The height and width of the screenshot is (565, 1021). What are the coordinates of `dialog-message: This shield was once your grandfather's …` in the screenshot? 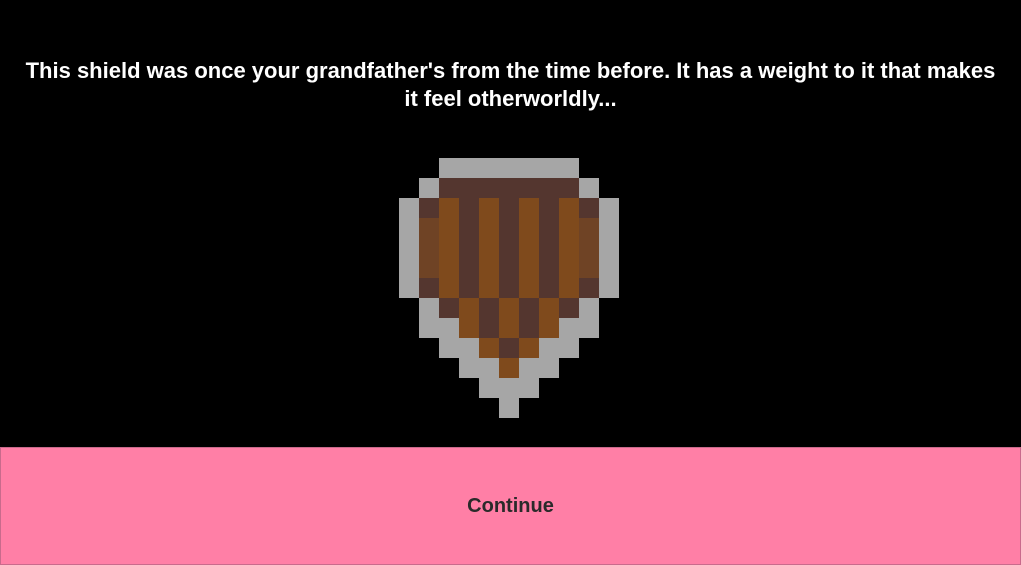 It's located at (510, 84).